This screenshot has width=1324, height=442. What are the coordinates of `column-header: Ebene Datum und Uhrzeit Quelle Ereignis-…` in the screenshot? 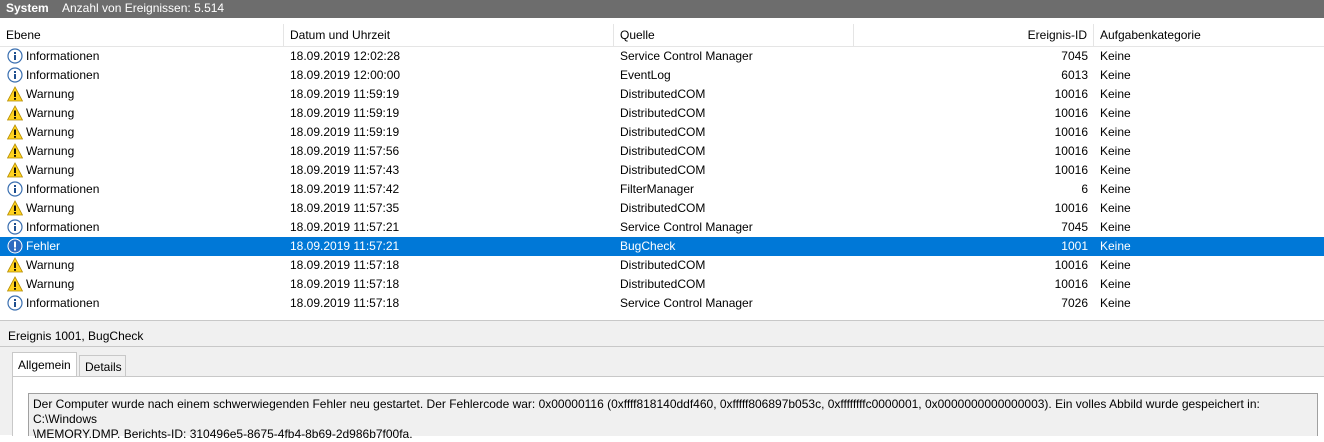 It's located at (662, 35).